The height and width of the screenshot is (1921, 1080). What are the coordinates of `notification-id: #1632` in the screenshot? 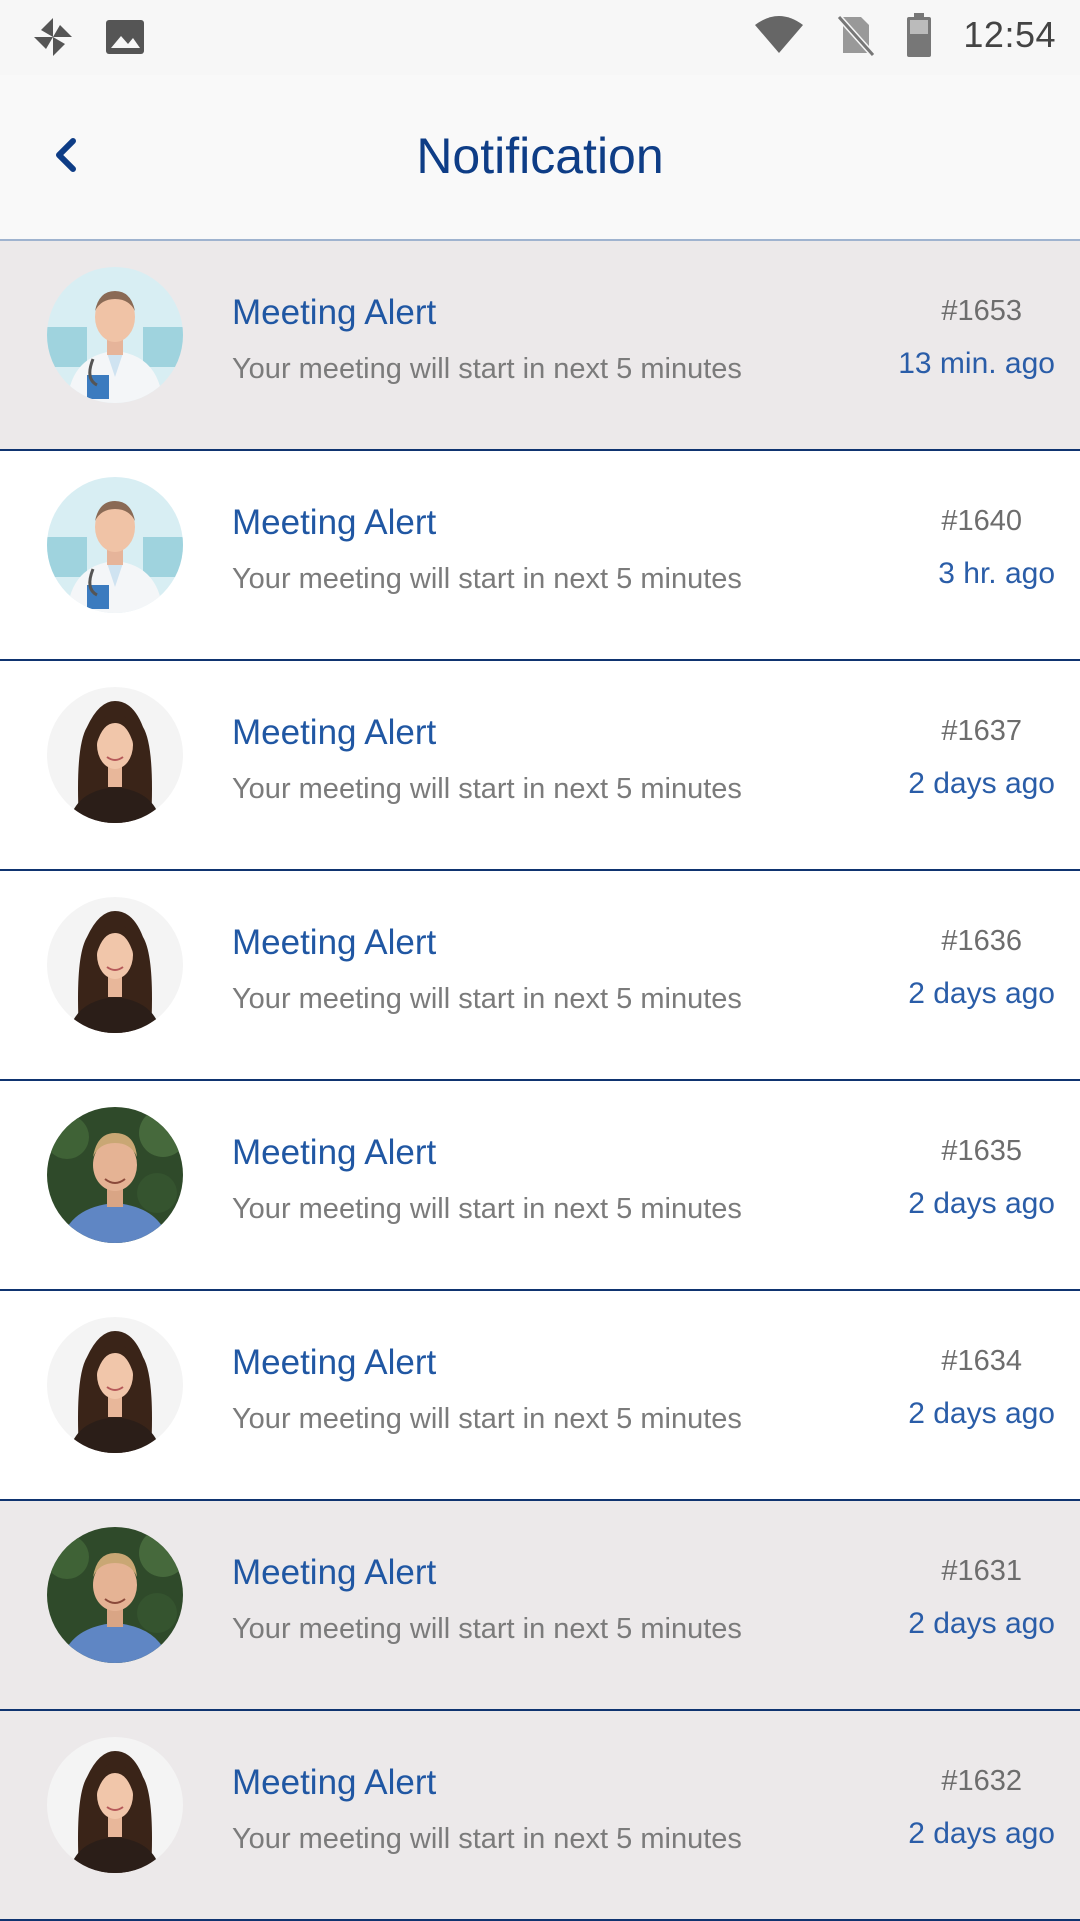 It's located at (981, 1781).